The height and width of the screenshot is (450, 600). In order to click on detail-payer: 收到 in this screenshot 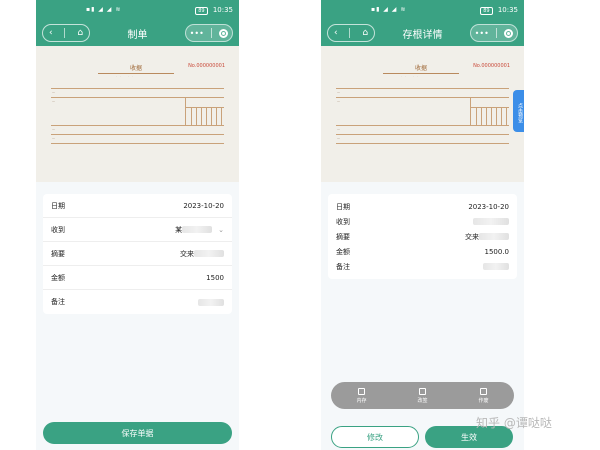, I will do `click(422, 221)`.